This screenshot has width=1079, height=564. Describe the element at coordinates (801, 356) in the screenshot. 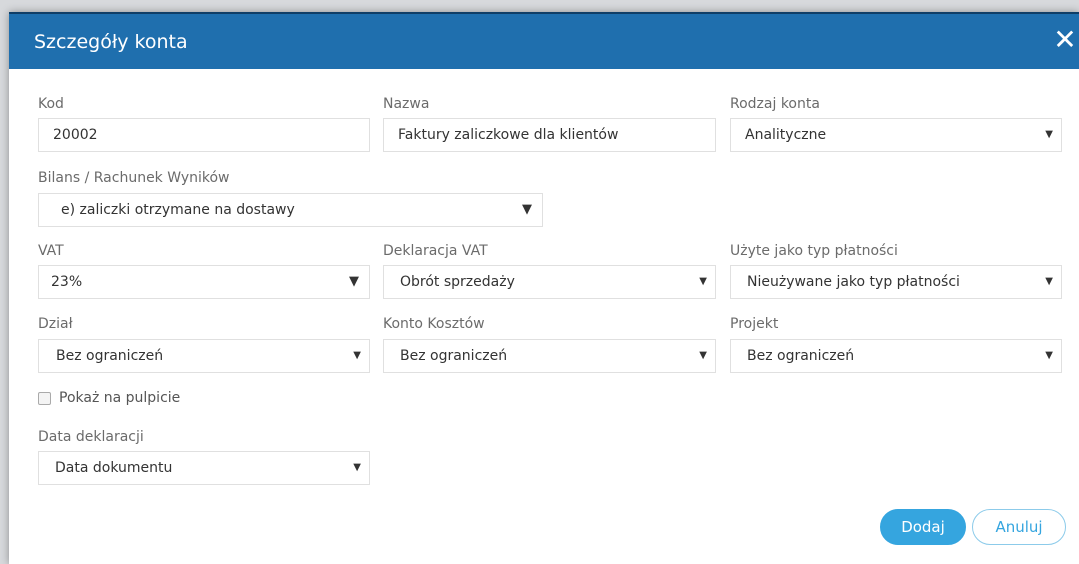

I see `projekt-value: Bez ograniczeń` at that location.